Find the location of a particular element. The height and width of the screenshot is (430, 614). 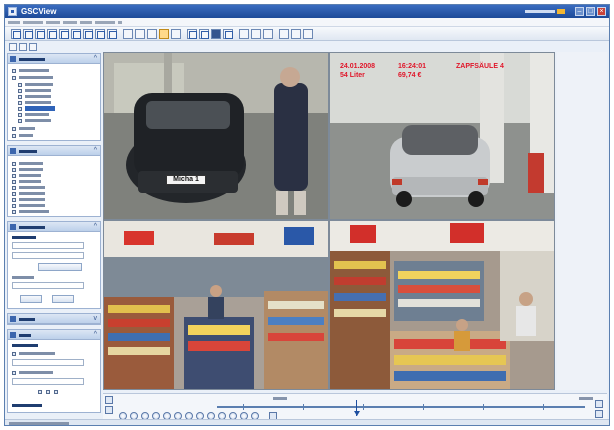

layout-2x2-icon is located at coordinates (28, 34).